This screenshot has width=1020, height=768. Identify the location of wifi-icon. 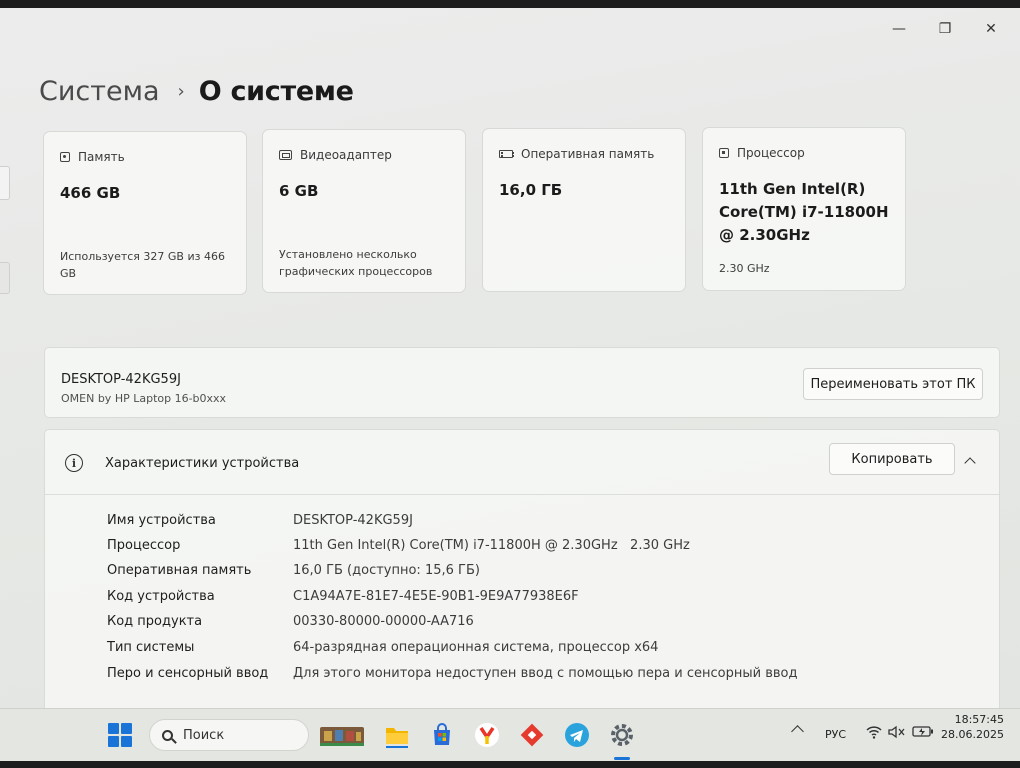
(874, 732).